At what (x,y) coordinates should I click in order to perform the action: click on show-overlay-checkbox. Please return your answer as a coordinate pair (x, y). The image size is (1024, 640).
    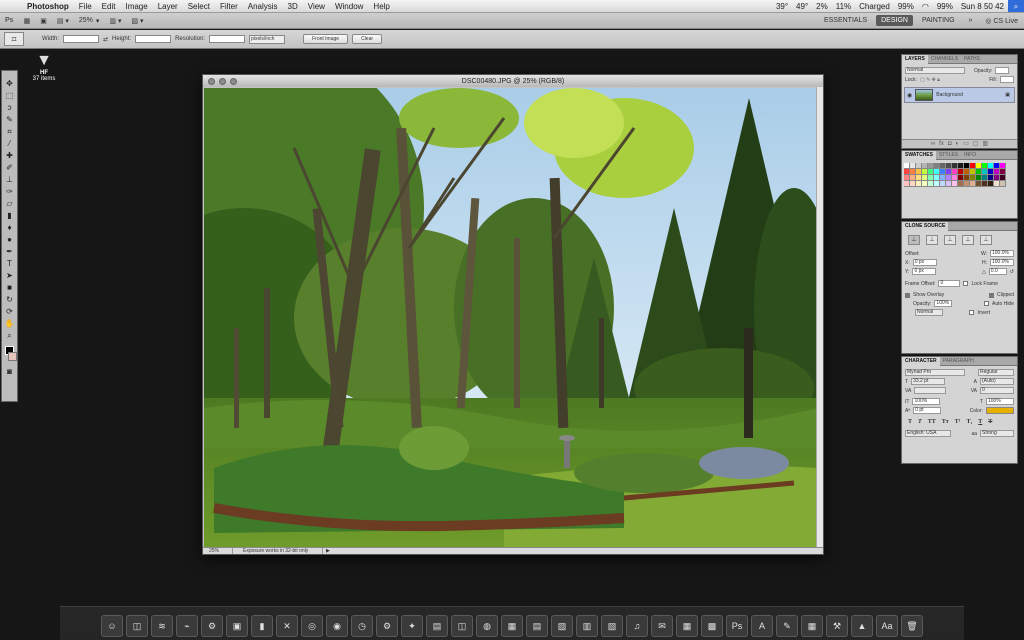
    Looking at the image, I should click on (907, 295).